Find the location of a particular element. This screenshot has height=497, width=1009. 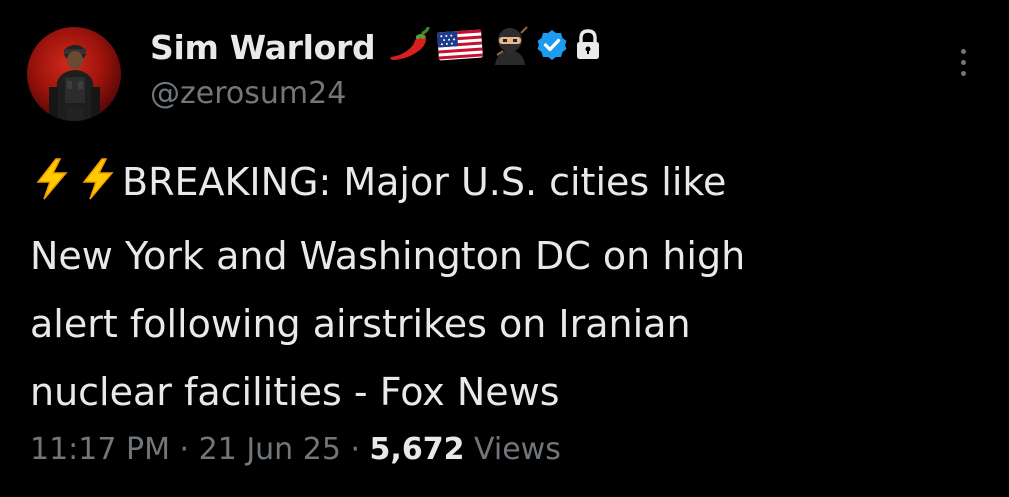

lock-icon is located at coordinates (588, 47).